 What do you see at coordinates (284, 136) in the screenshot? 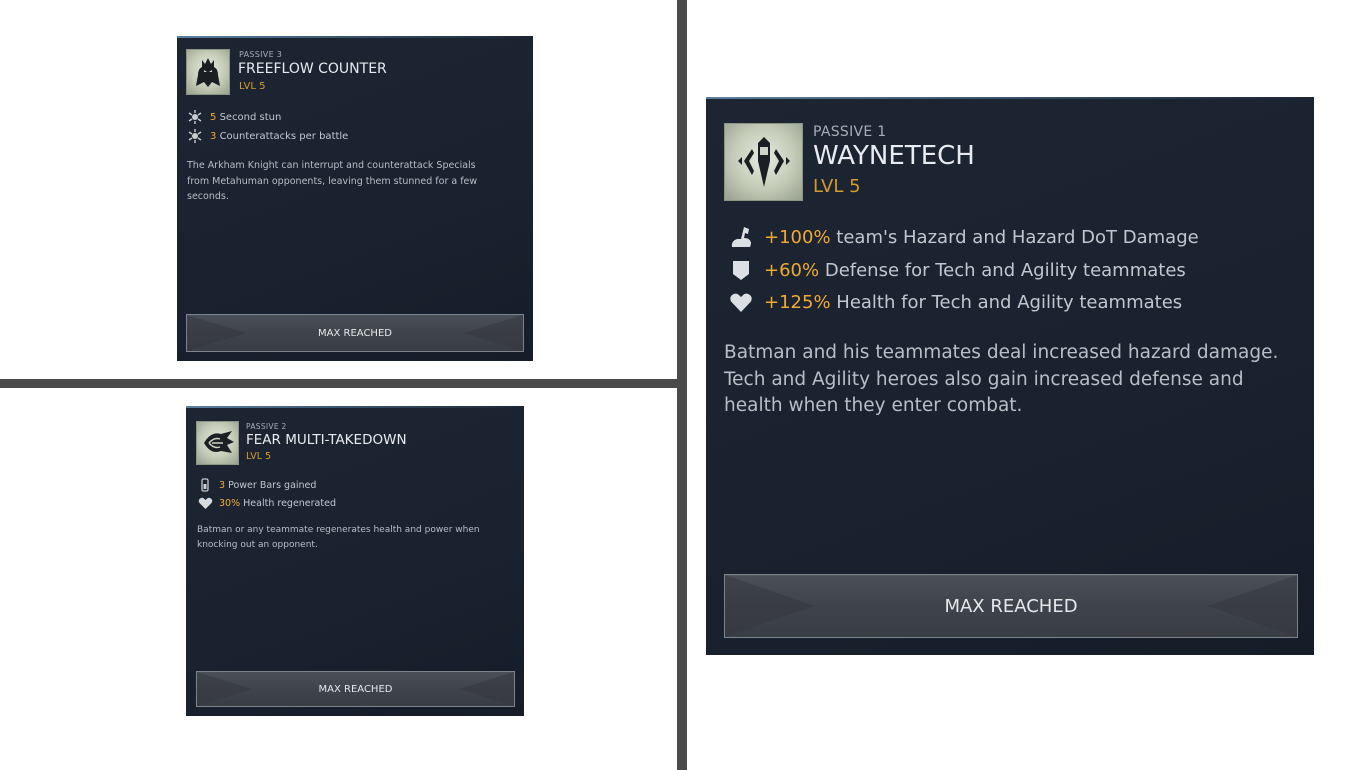
I see `stat-text: Counterattacks per battle` at bounding box center [284, 136].